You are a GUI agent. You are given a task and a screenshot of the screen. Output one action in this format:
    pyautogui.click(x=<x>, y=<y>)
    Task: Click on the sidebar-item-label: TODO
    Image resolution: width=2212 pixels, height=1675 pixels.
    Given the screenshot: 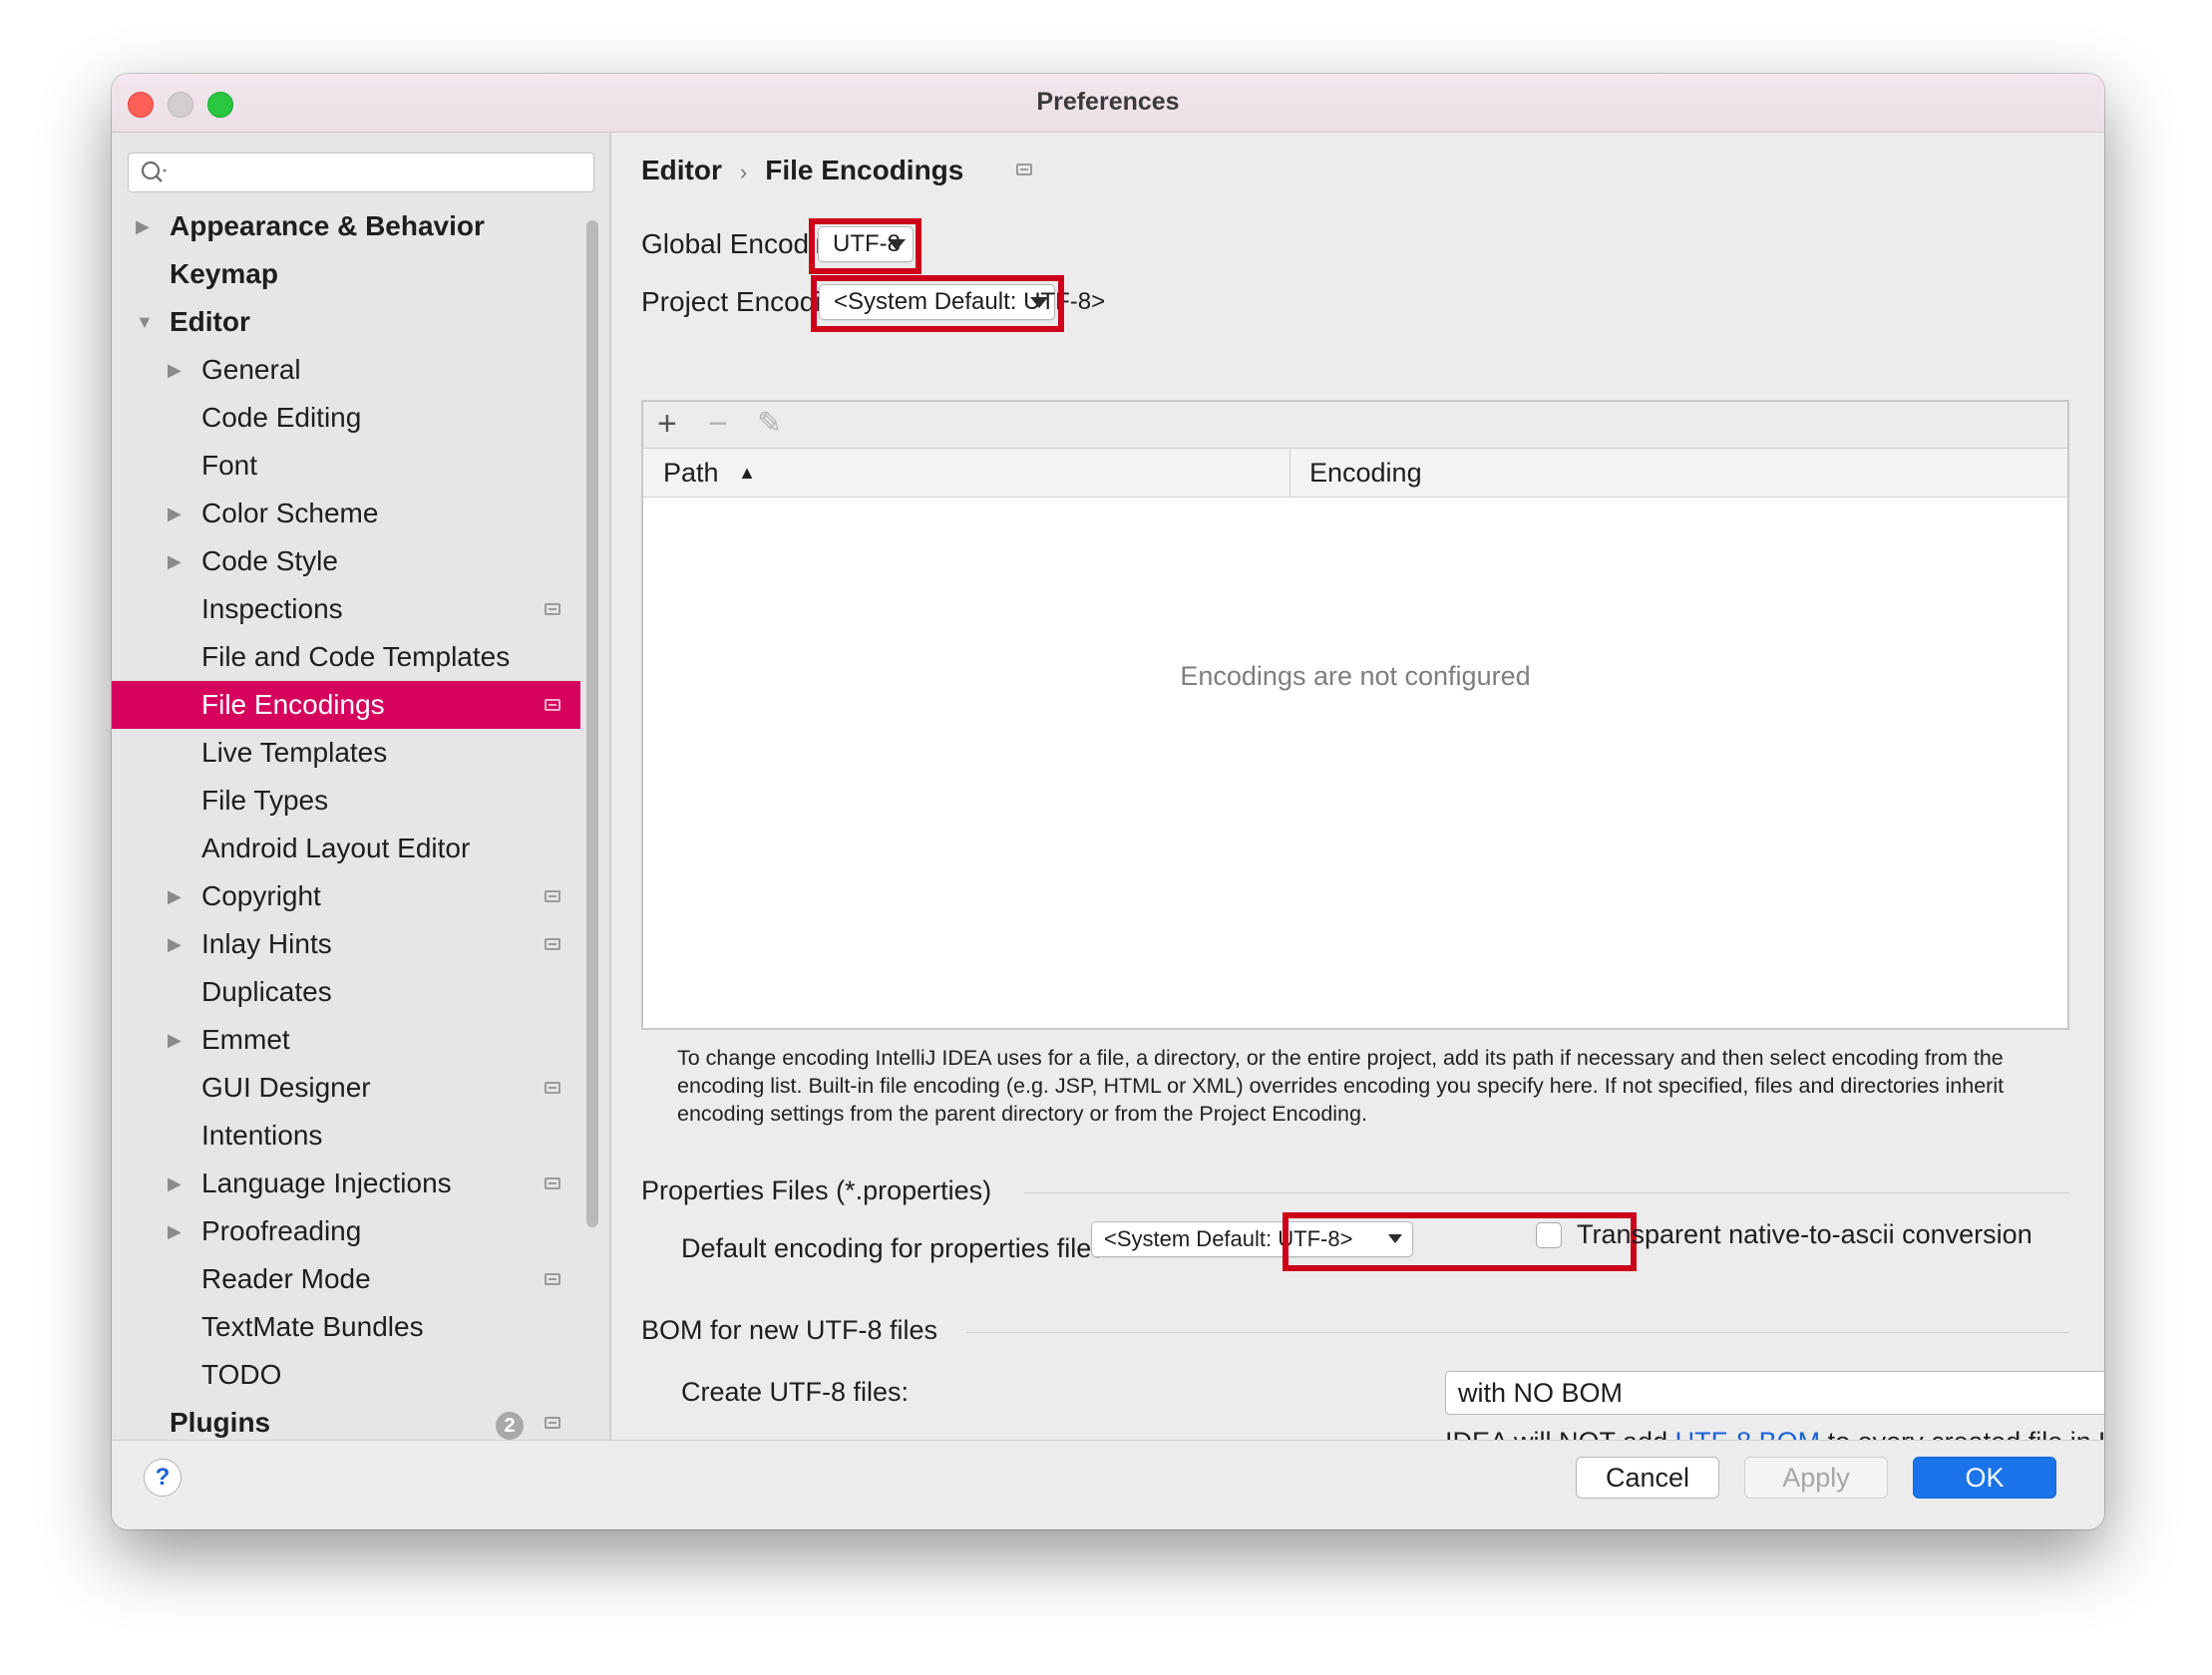 What is the action you would take?
    pyautogui.click(x=241, y=1374)
    